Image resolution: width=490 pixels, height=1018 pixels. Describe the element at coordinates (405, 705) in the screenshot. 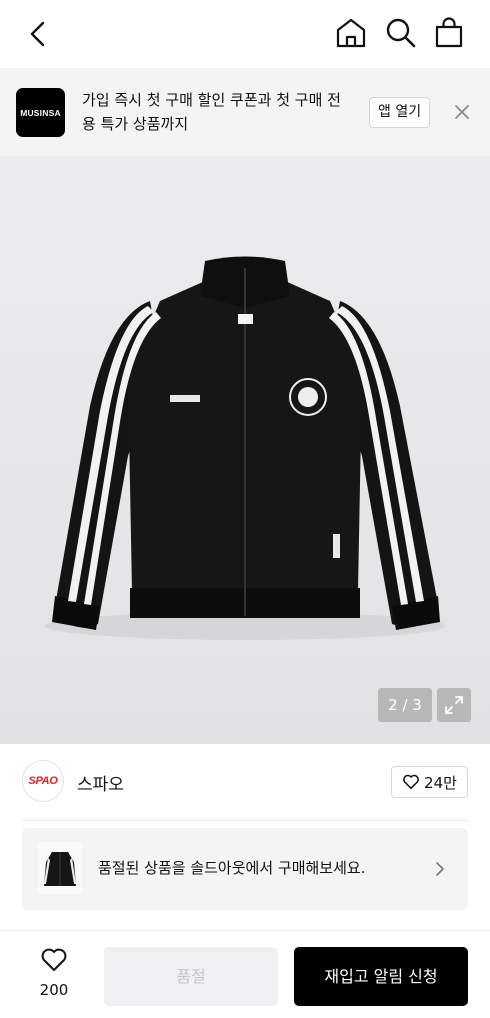

I see `image-counter: 2 / 3` at that location.